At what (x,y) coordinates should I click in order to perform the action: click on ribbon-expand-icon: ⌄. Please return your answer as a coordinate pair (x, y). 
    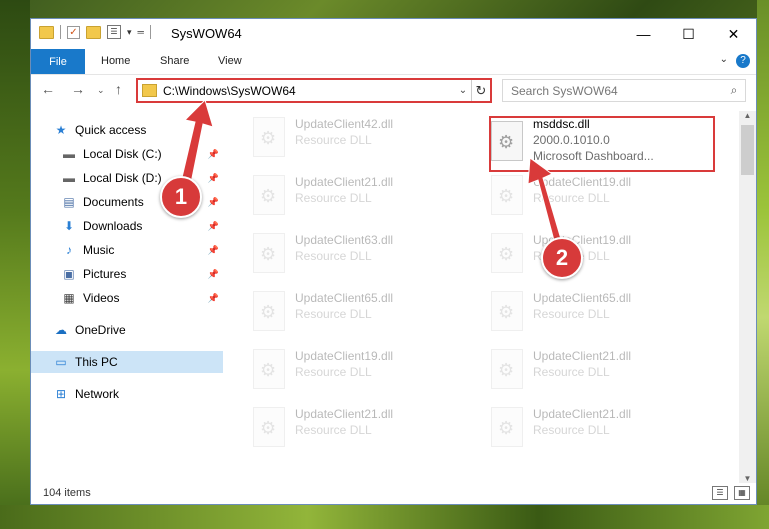
    Looking at the image, I should click on (724, 59).